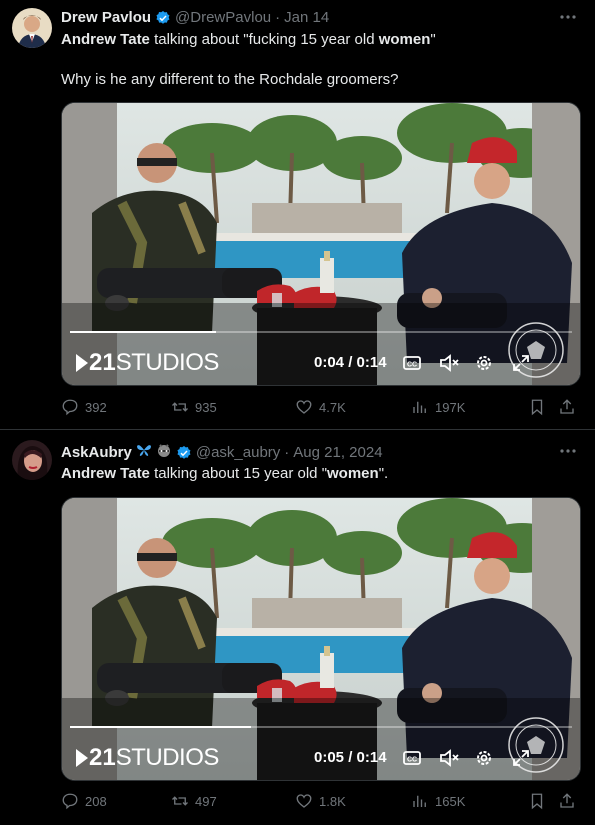  Describe the element at coordinates (238, 473) in the screenshot. I see `text-segment: talking about 15 year old "` at that location.